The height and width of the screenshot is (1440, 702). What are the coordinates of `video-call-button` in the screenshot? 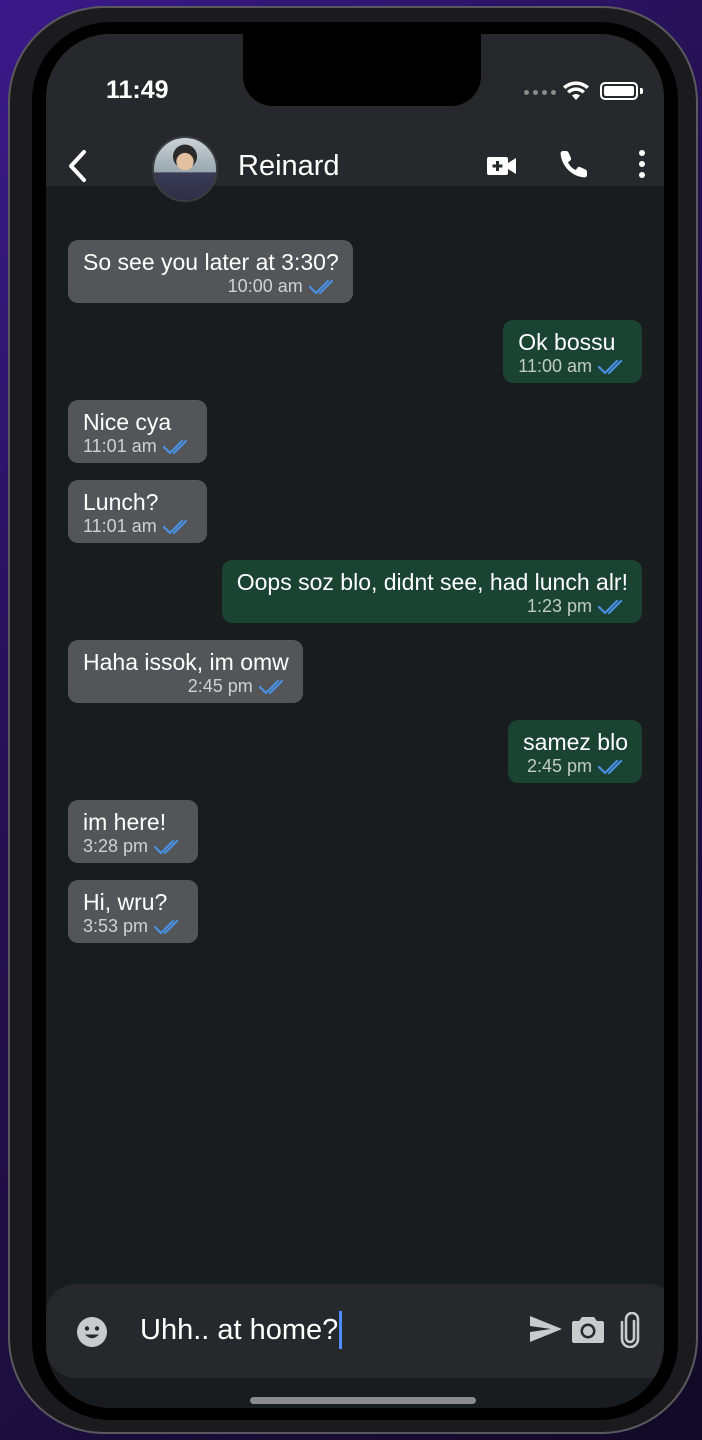 It's located at (502, 166).